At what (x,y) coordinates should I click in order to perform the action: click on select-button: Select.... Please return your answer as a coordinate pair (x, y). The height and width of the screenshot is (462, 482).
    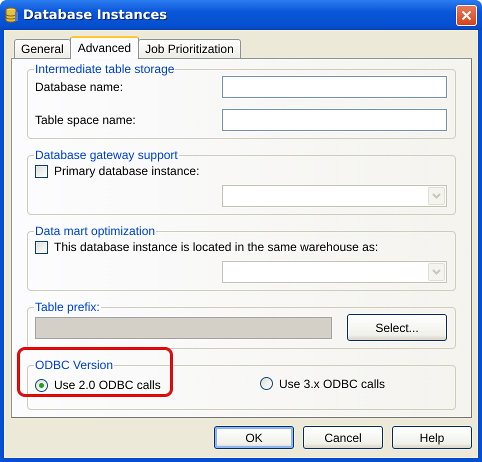
    Looking at the image, I should click on (397, 327).